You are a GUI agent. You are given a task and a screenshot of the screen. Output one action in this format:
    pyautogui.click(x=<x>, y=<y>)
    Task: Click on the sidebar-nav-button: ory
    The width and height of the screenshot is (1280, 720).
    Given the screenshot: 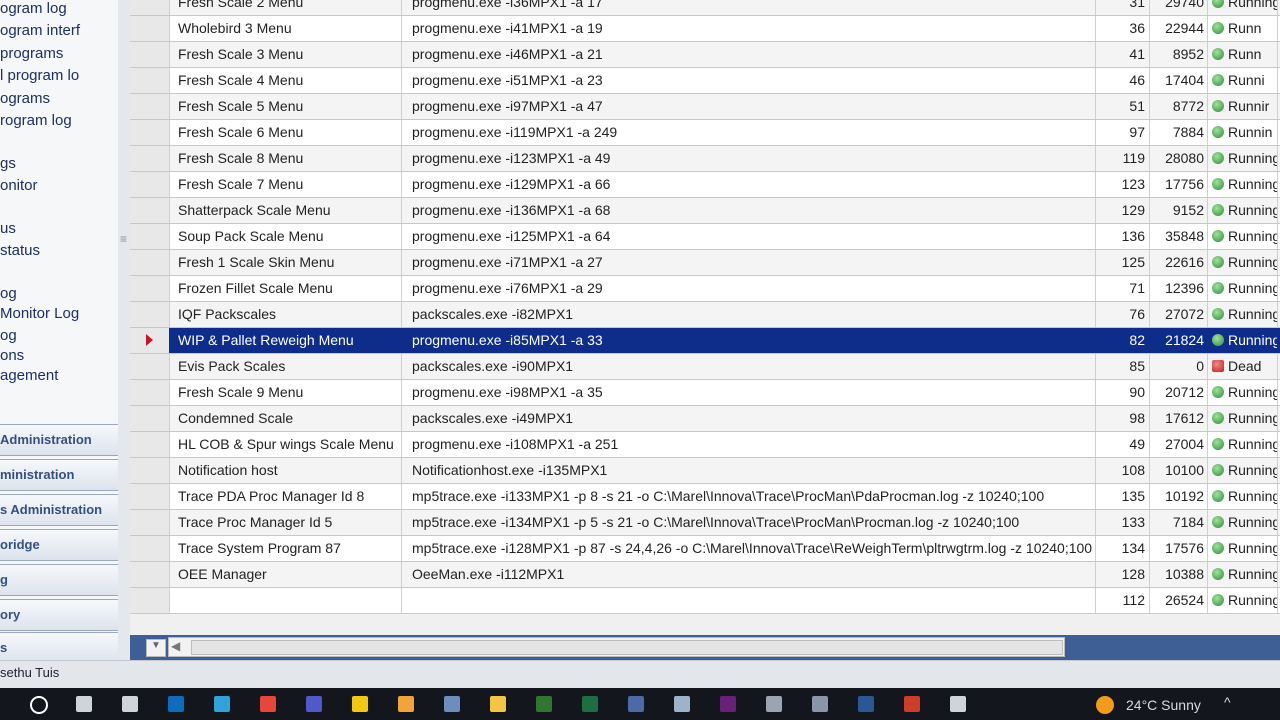 What is the action you would take?
    pyautogui.click(x=59, y=615)
    